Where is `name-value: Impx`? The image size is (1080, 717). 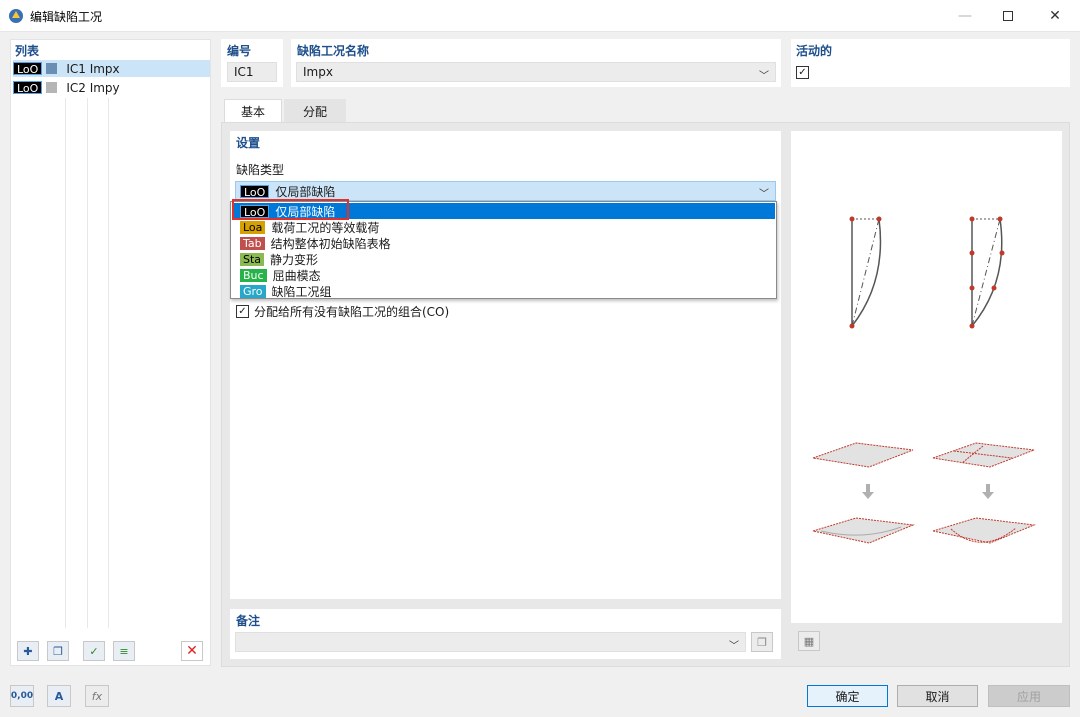
name-value: Impx is located at coordinates (318, 72).